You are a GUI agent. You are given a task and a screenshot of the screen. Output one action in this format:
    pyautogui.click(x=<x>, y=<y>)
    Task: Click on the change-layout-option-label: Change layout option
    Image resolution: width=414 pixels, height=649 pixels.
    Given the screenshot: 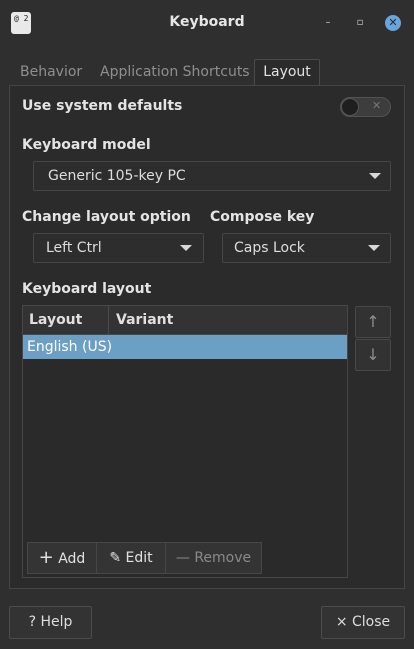 What is the action you would take?
    pyautogui.click(x=106, y=217)
    